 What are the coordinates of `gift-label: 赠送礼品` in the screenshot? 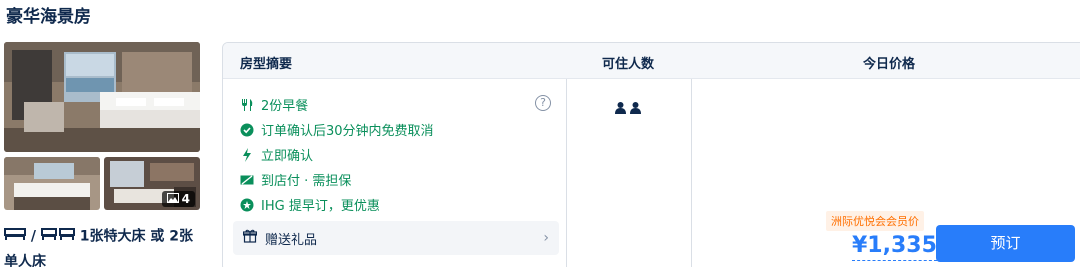 It's located at (291, 240).